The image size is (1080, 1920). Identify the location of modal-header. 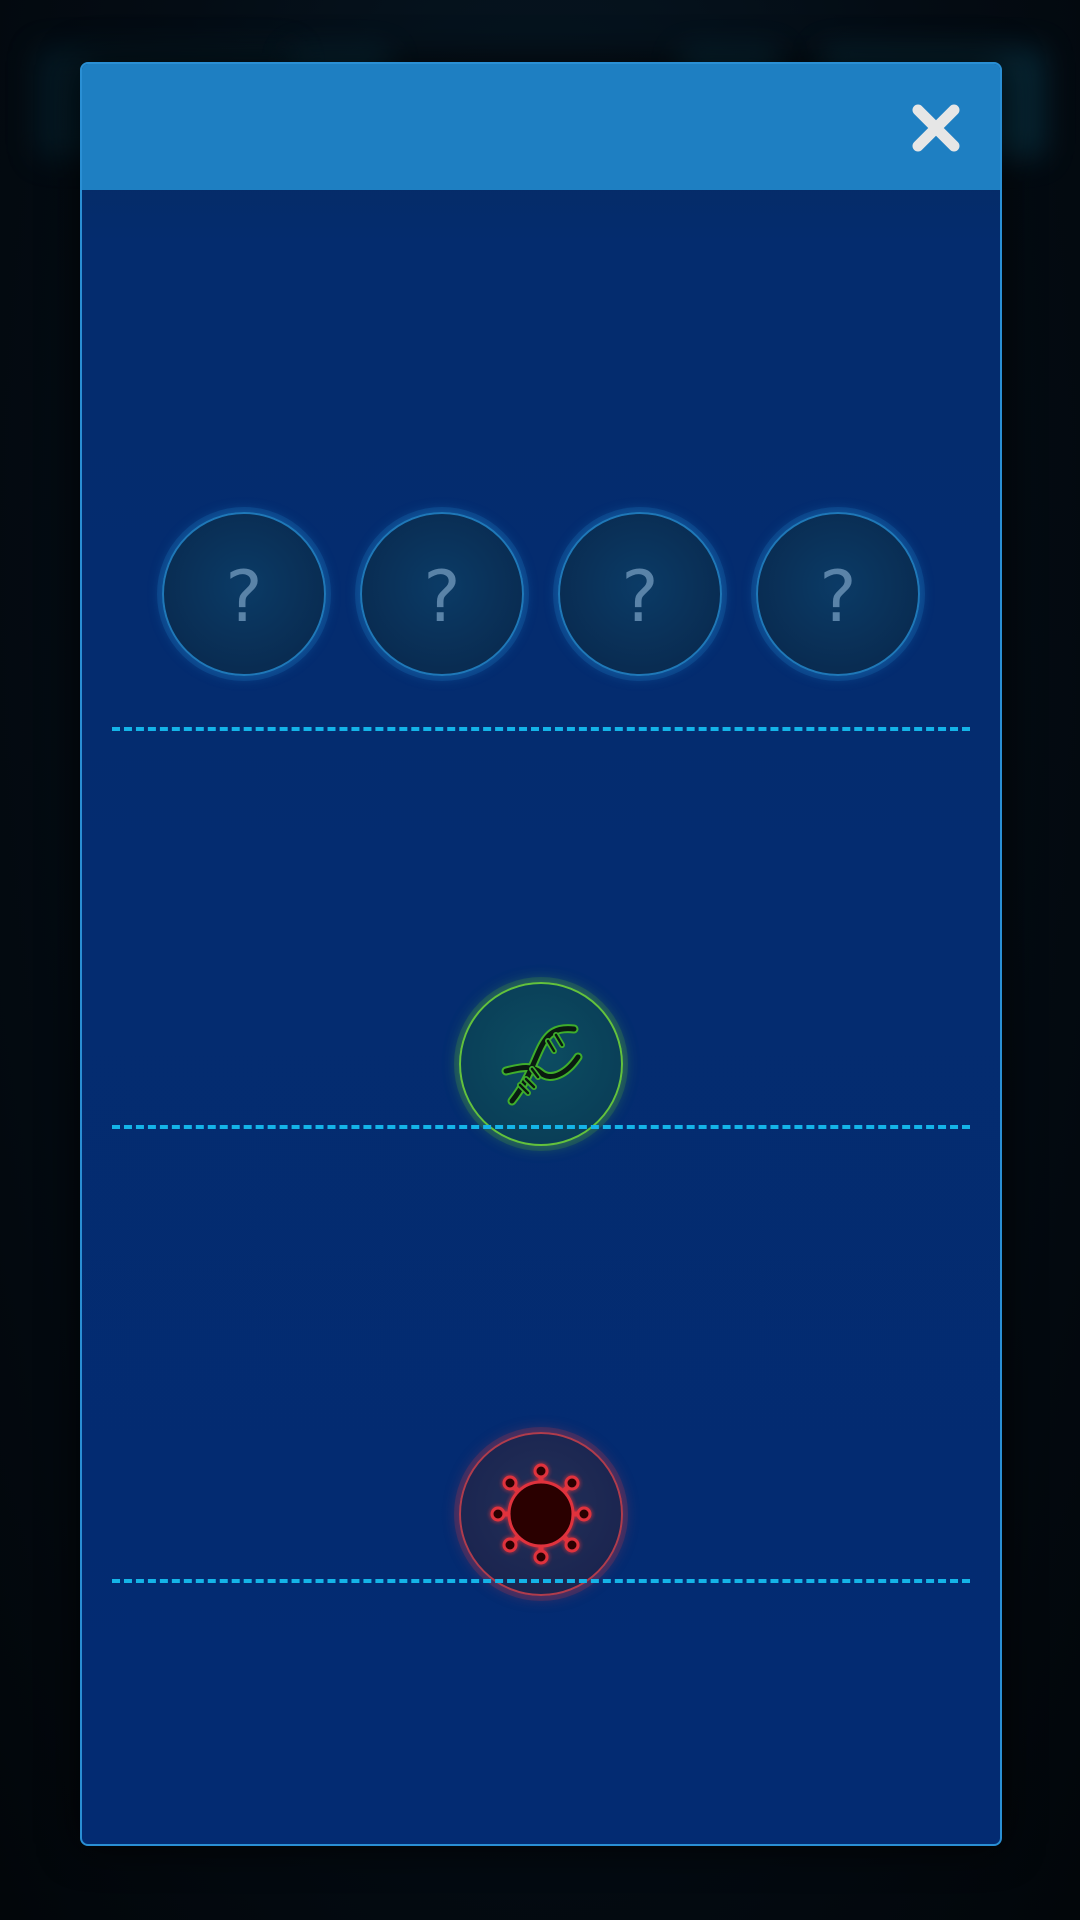
(541, 127).